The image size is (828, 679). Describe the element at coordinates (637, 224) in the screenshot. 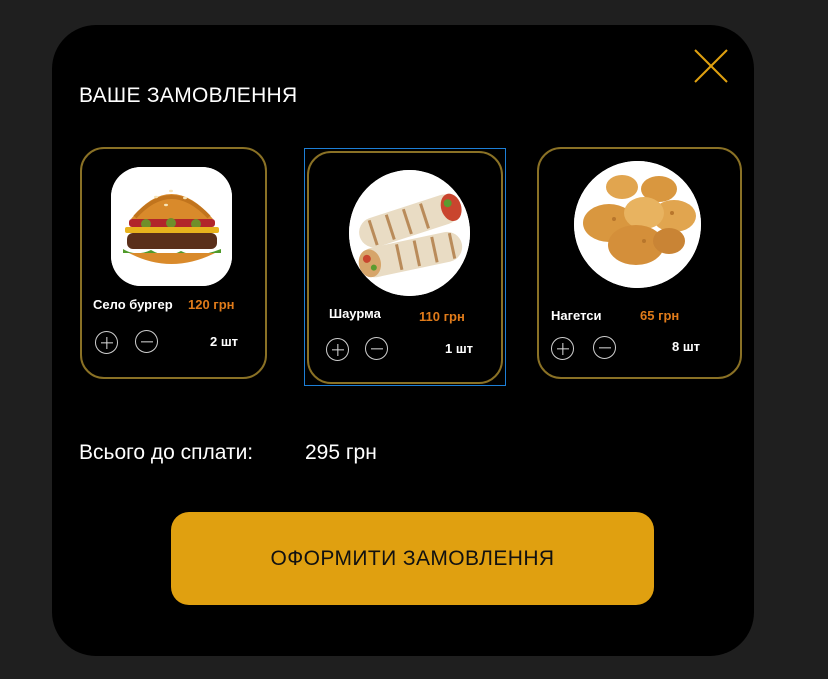

I see `nuggets-photo` at that location.